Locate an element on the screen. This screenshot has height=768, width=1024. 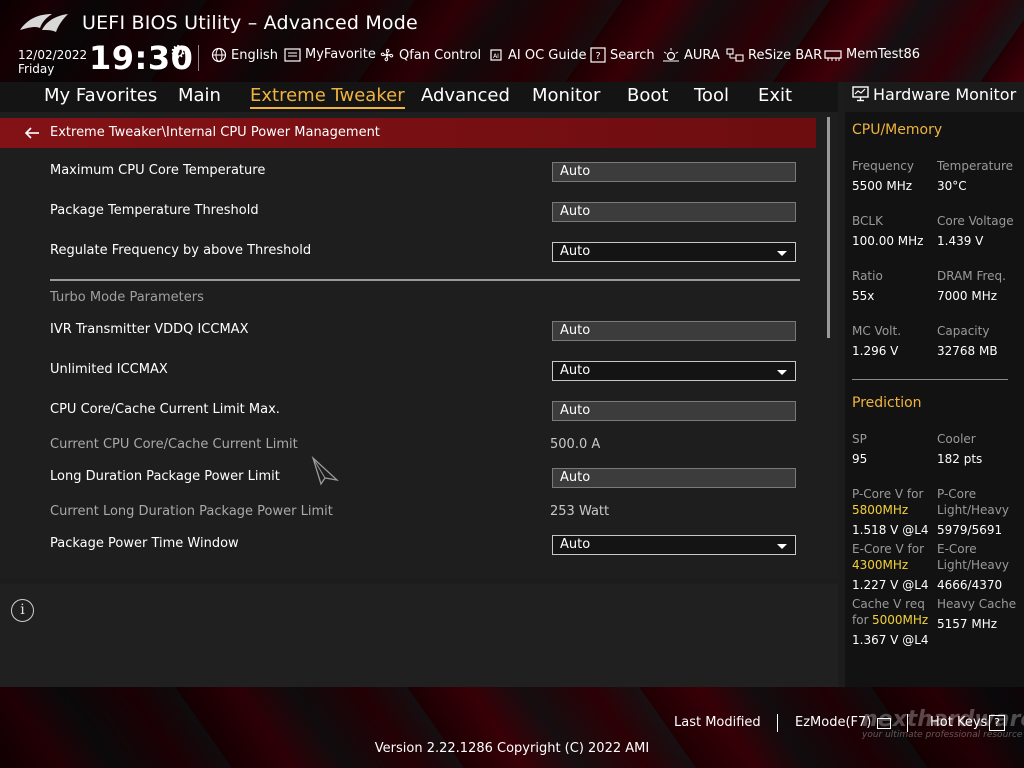
toolbar-qfan-button: Qfan Control is located at coordinates (430, 55).